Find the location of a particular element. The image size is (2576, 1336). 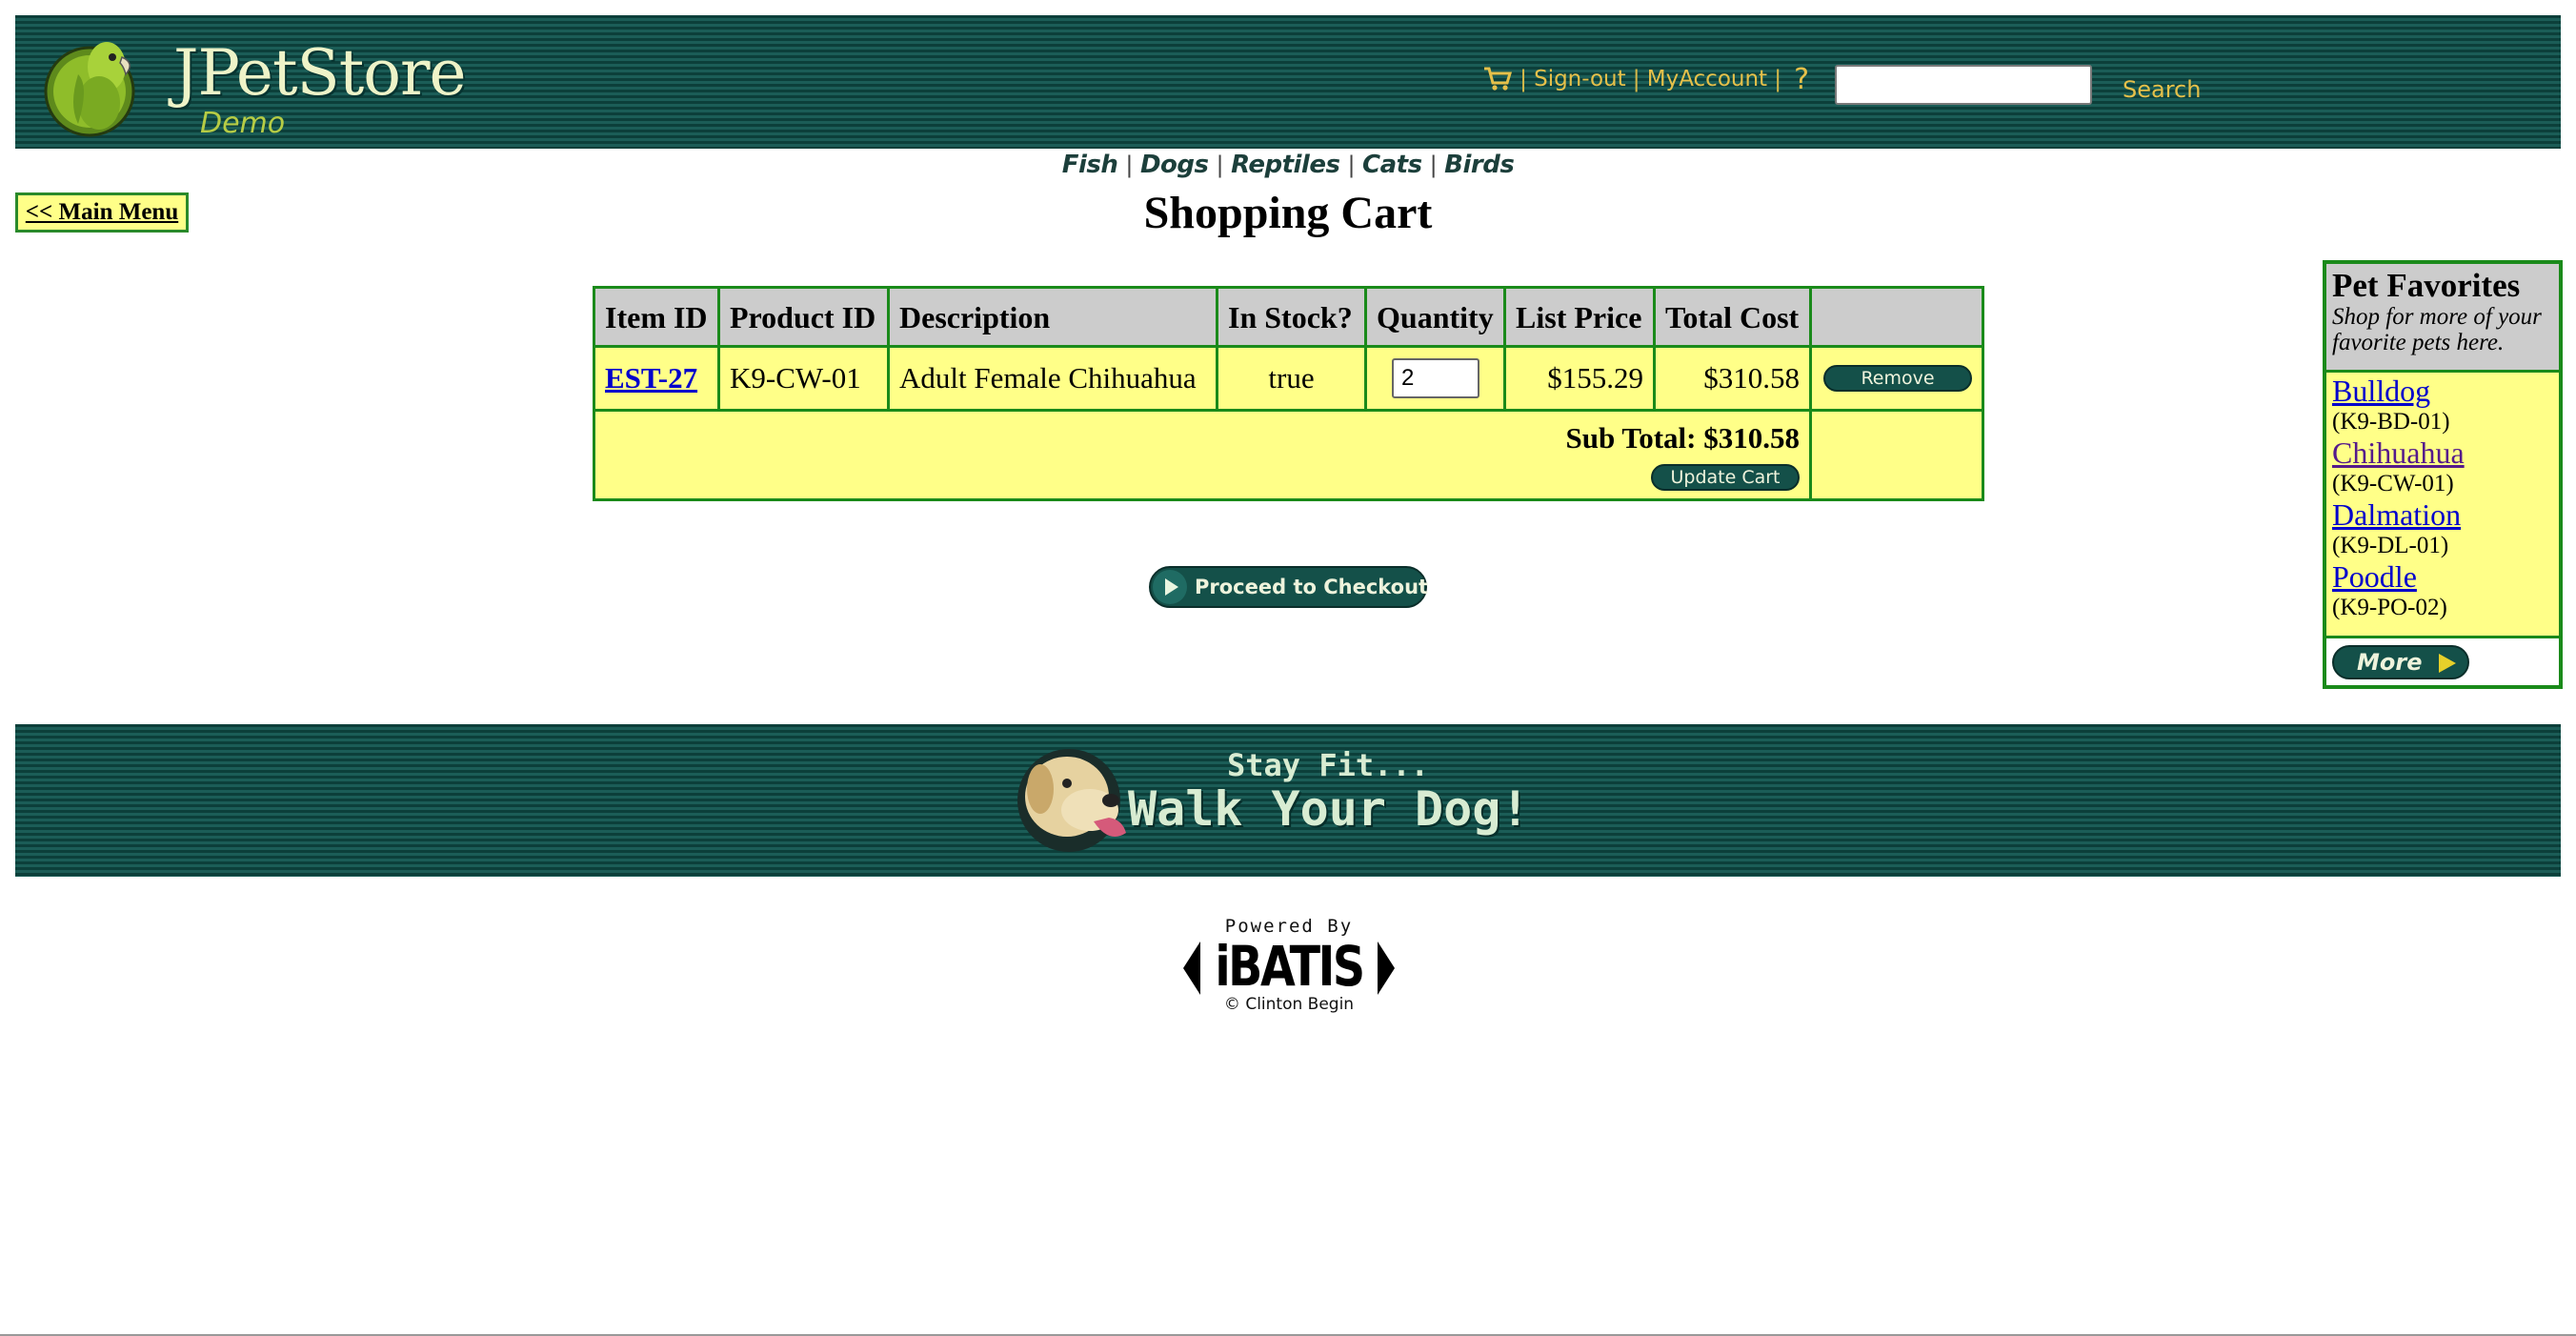

play-arrow-icon is located at coordinates (1170, 587).